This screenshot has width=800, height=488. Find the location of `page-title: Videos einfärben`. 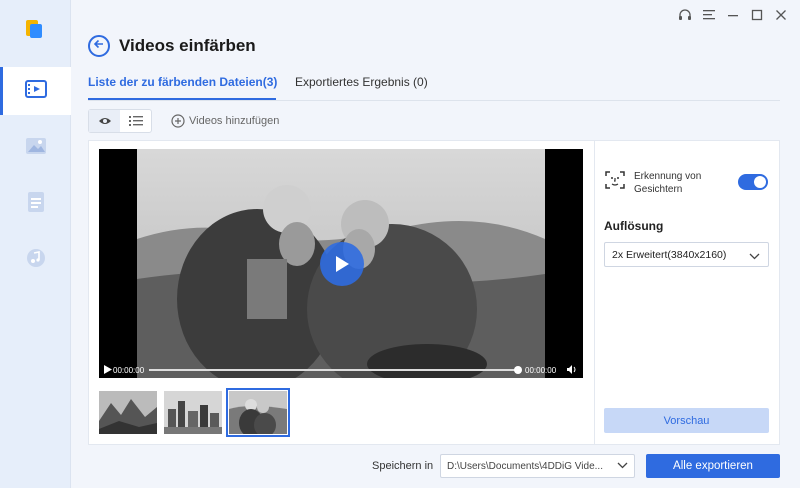

page-title: Videos einfärben is located at coordinates (187, 45).